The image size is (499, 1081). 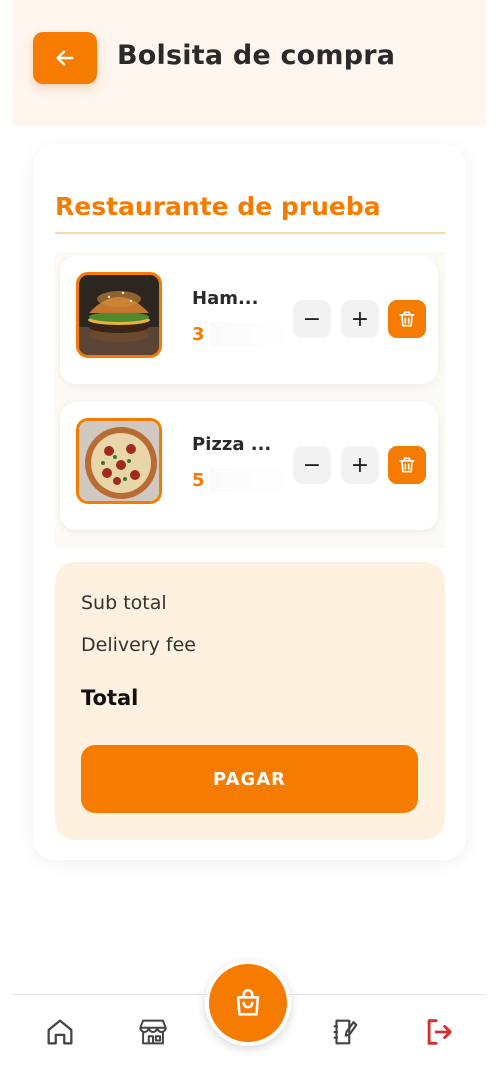 I want to click on item-image-hamburger, so click(x=119, y=315).